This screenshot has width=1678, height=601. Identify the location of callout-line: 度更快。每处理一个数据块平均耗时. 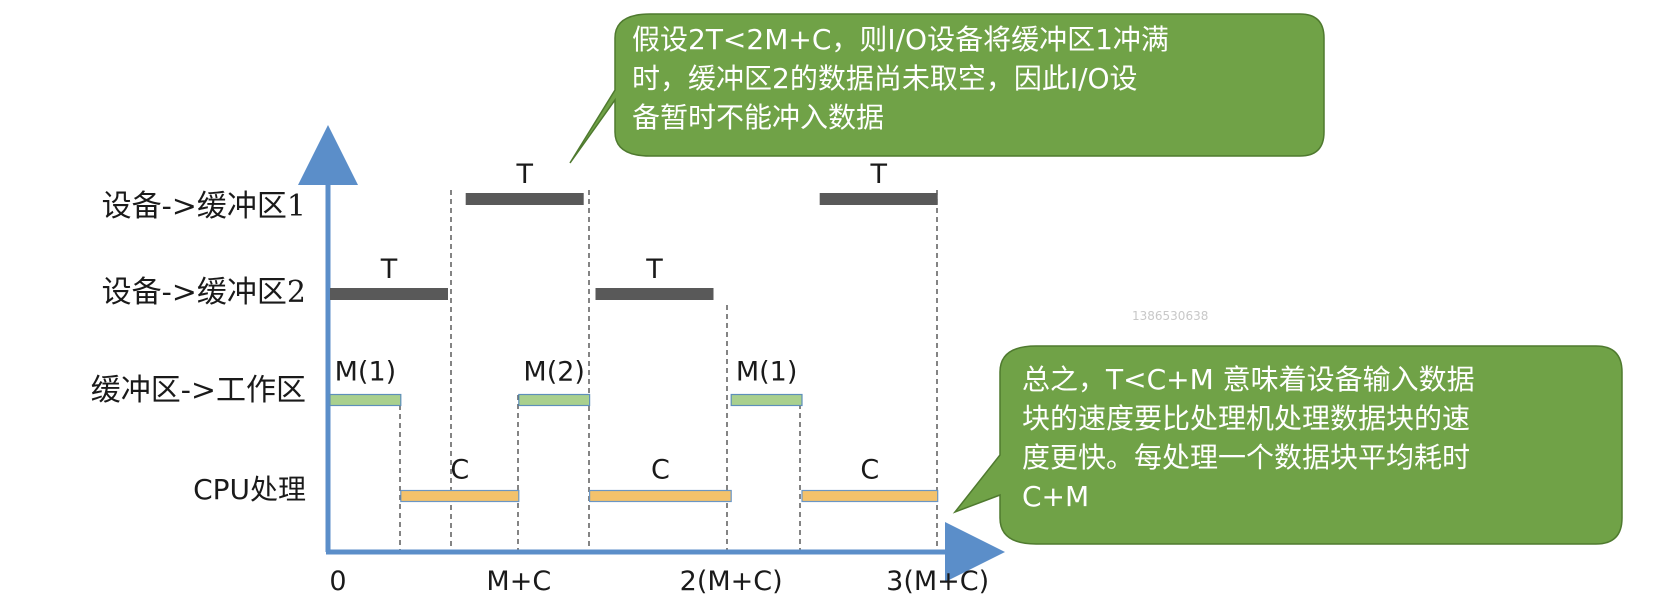
(1246, 457).